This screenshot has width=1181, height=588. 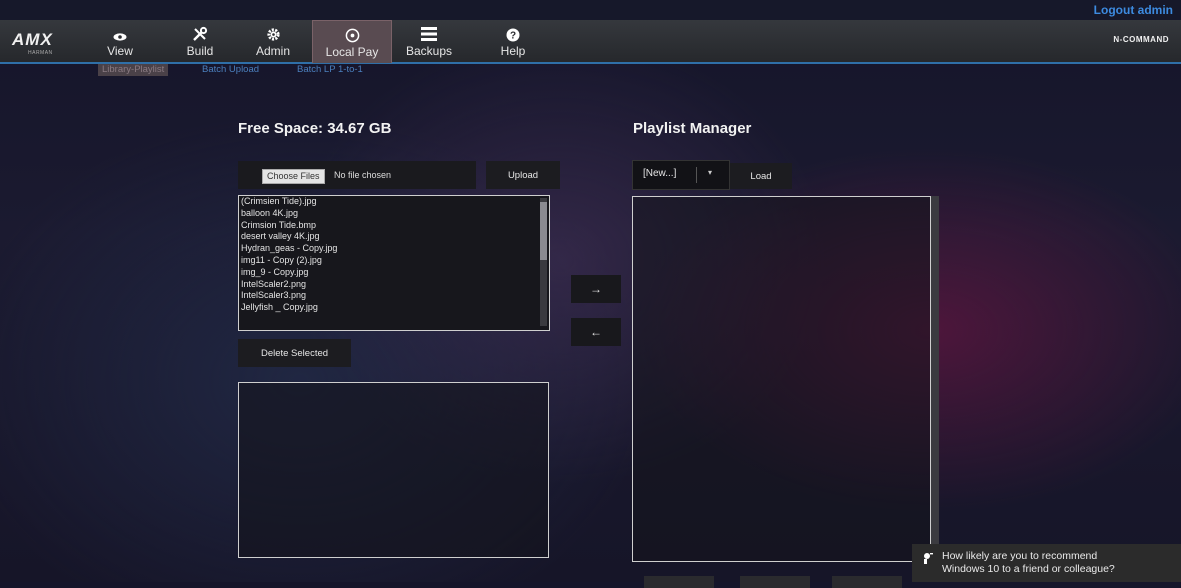 I want to click on subnav-library-playlist: Library-Playlist, so click(x=133, y=70).